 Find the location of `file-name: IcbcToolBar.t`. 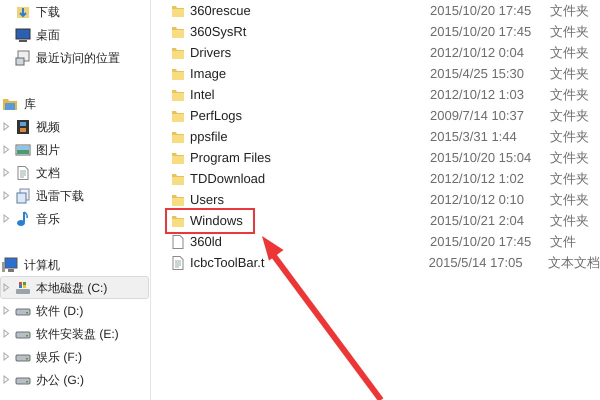

file-name: IcbcToolBar.t is located at coordinates (227, 262).